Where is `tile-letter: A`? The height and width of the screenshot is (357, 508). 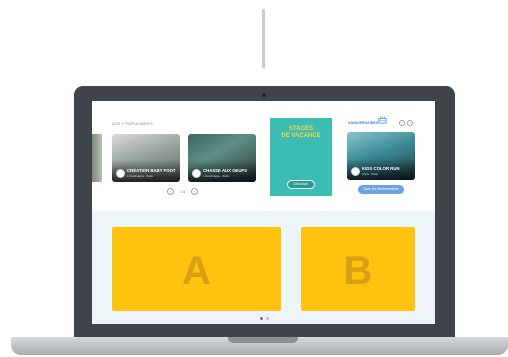
tile-letter: A is located at coordinates (196, 271).